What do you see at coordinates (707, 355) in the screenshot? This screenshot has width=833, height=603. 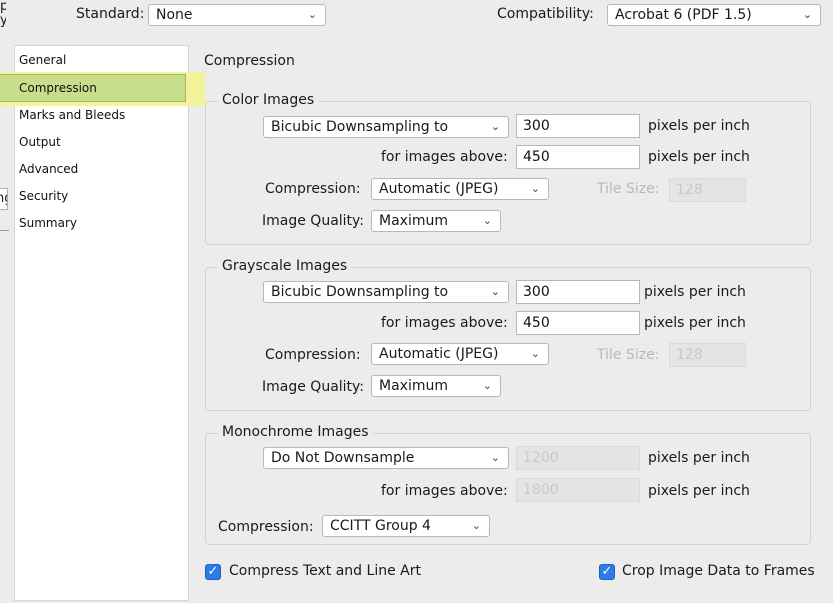 I see `grayscale-tile-input: 128` at bounding box center [707, 355].